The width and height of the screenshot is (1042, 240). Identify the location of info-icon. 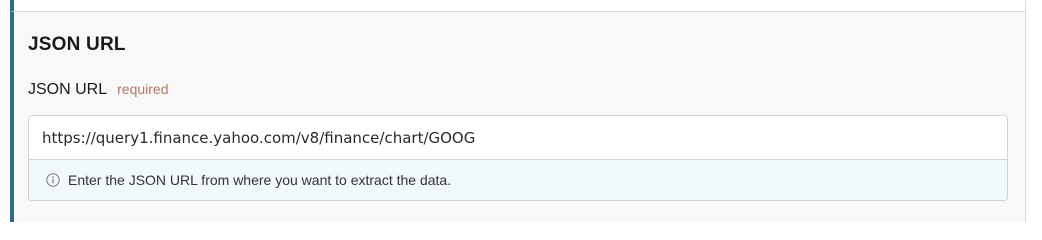
(53, 180).